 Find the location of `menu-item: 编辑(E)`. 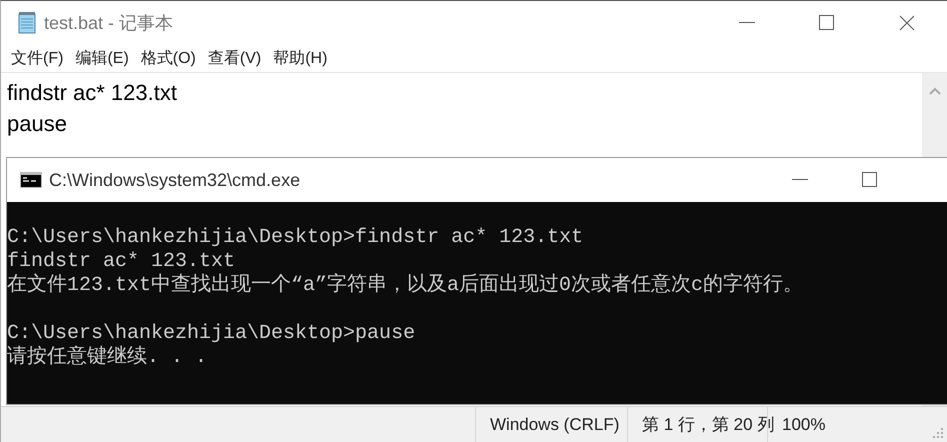

menu-item: 编辑(E) is located at coordinates (102, 58).